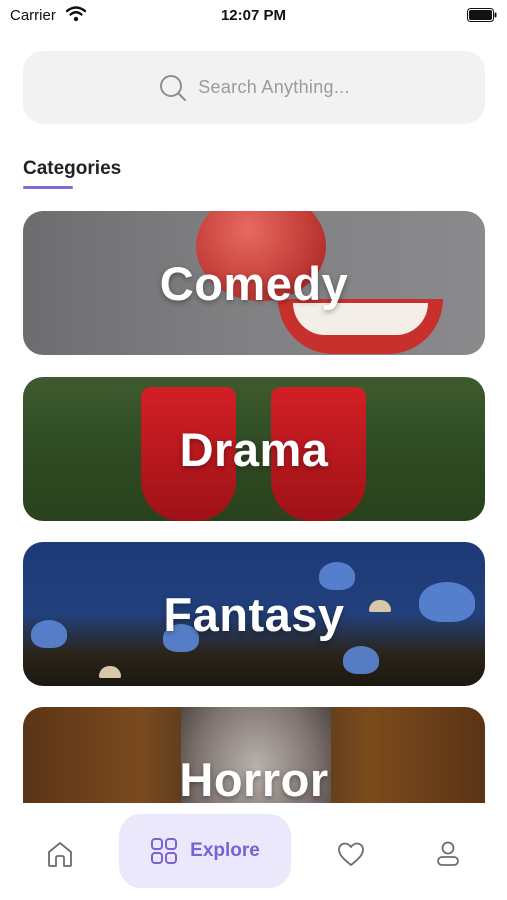 Image resolution: width=507 pixels, height=900 pixels. What do you see at coordinates (164, 851) in the screenshot?
I see `grid-icon` at bounding box center [164, 851].